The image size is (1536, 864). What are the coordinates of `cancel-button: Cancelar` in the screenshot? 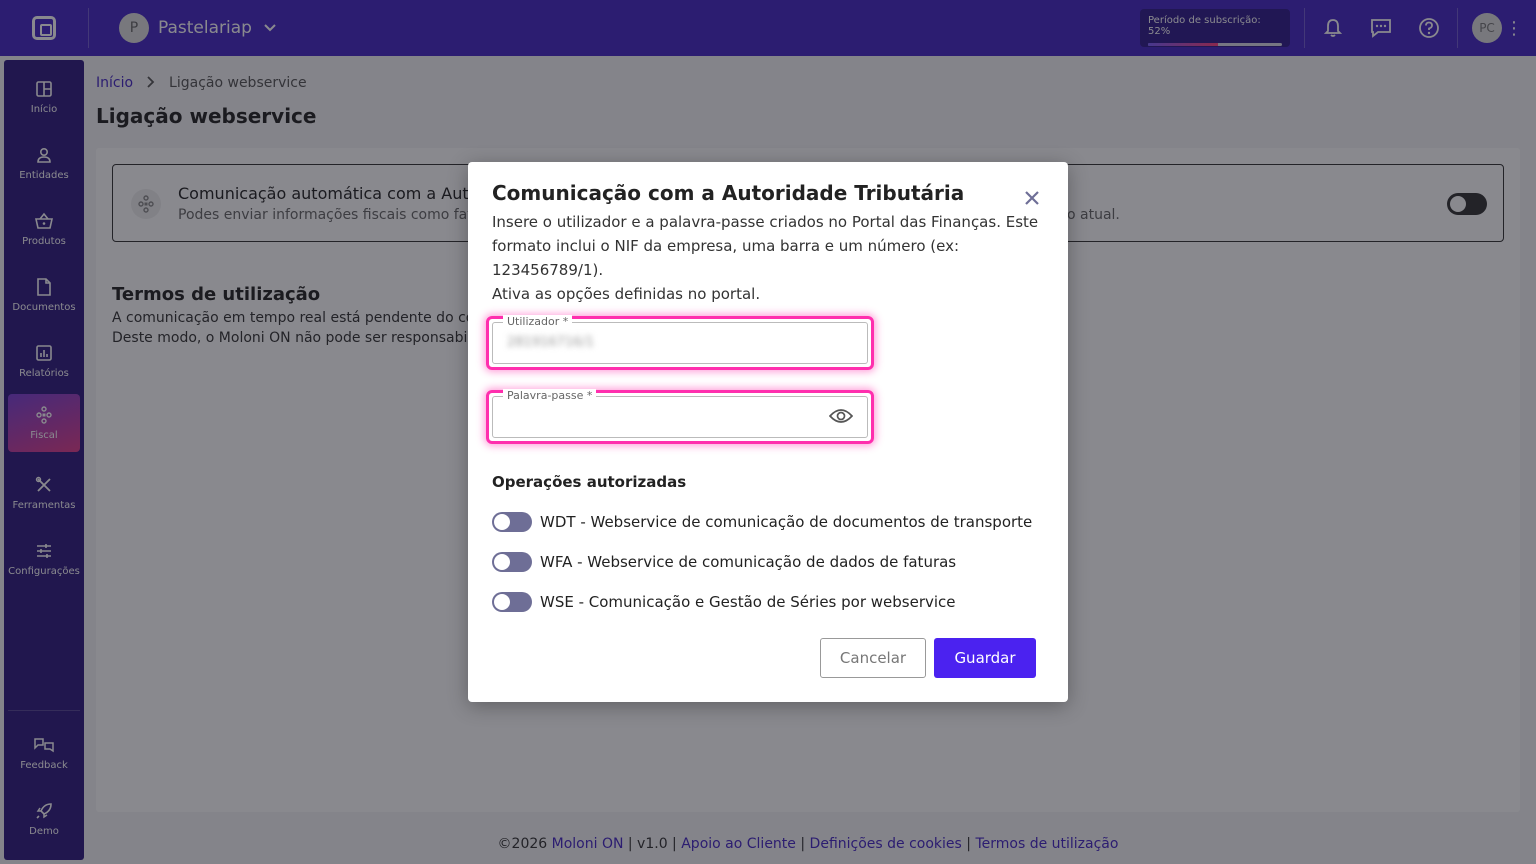 It's located at (873, 658).